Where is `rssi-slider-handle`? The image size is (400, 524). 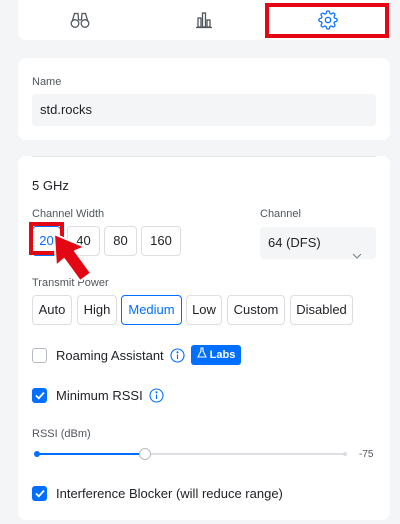 rssi-slider-handle is located at coordinates (144, 454).